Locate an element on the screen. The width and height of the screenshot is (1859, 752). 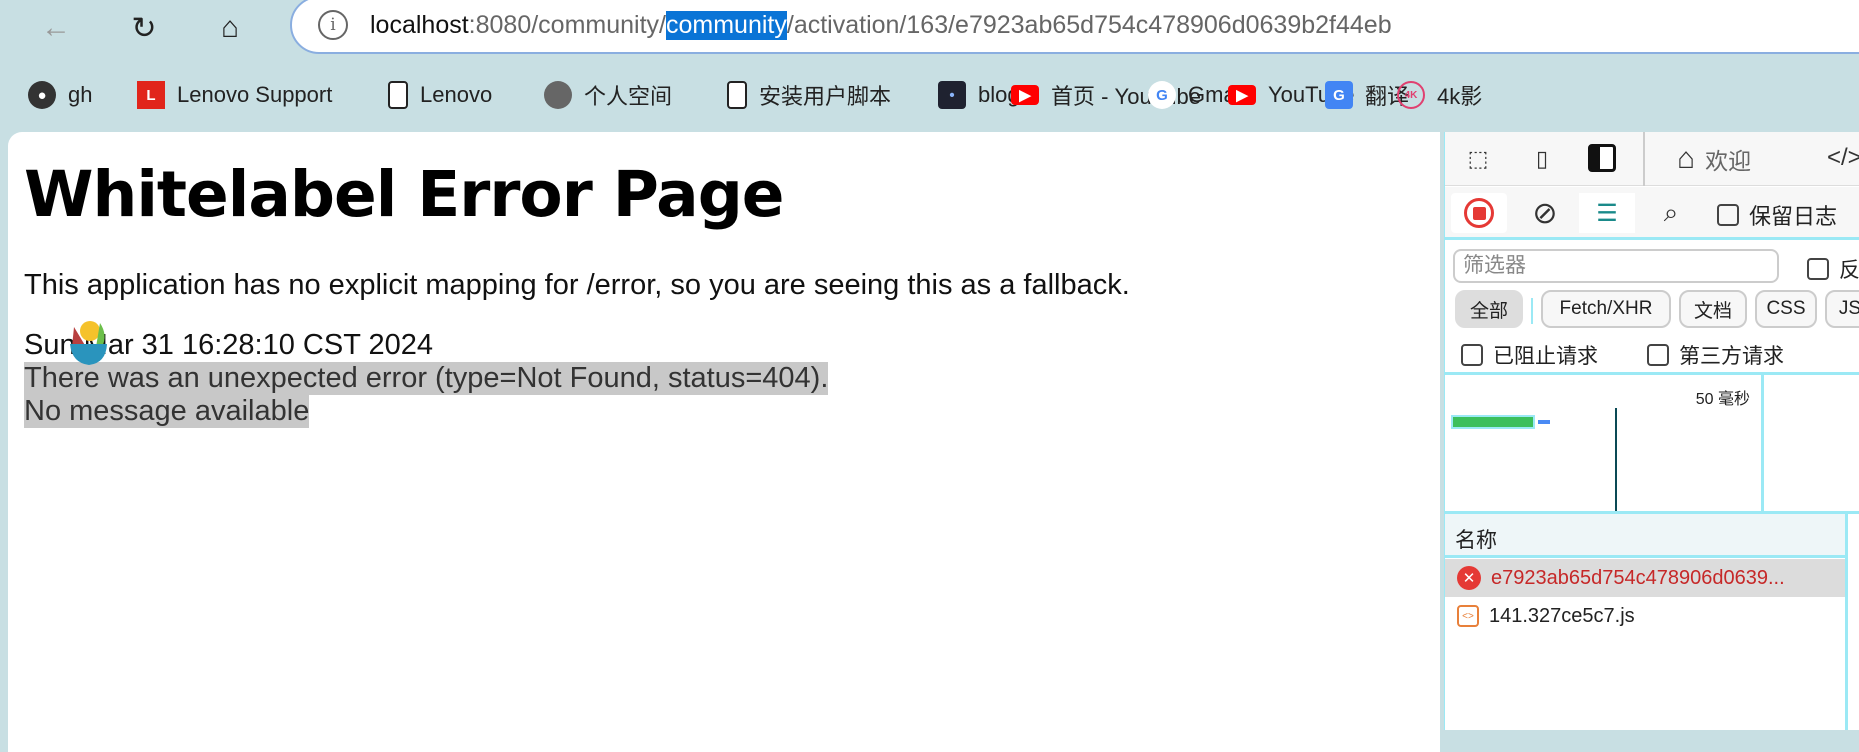
bookmark-install-userscript: 安装用户脚本 is located at coordinates (809, 95).